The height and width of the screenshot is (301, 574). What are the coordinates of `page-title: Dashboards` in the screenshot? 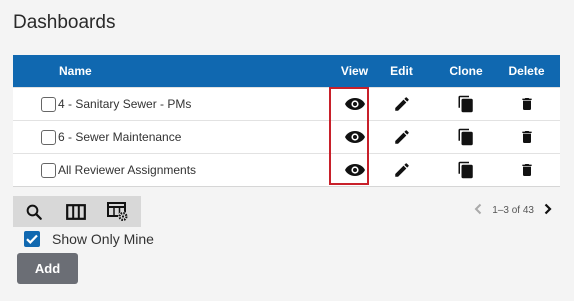 It's located at (64, 22).